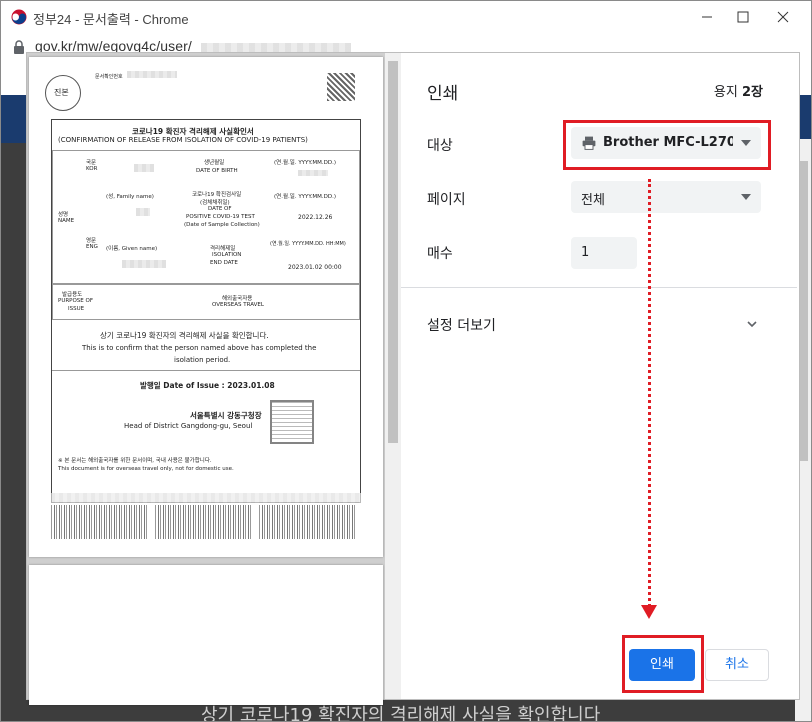 This screenshot has width=812, height=722. Describe the element at coordinates (292, 422) in the screenshot. I see `official-stamp` at that location.